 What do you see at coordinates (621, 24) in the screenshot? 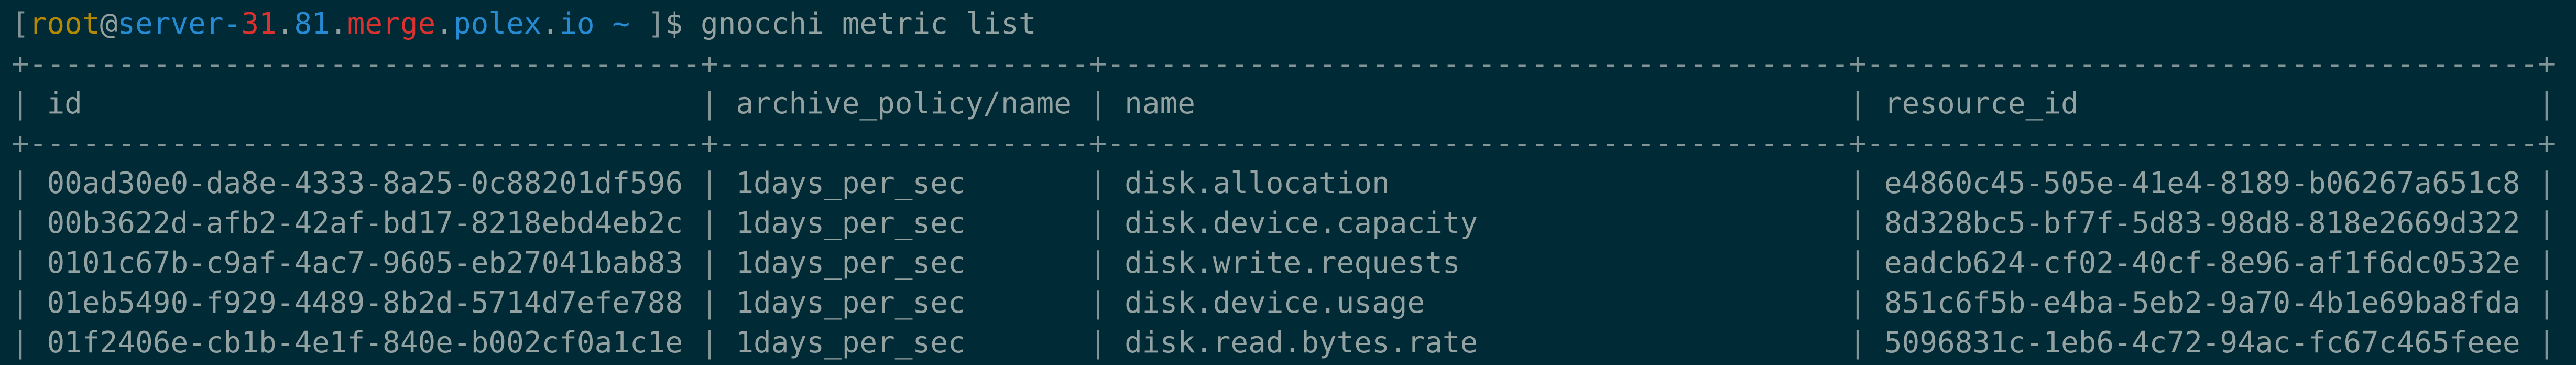
I see `prompt-cwd: ~` at bounding box center [621, 24].